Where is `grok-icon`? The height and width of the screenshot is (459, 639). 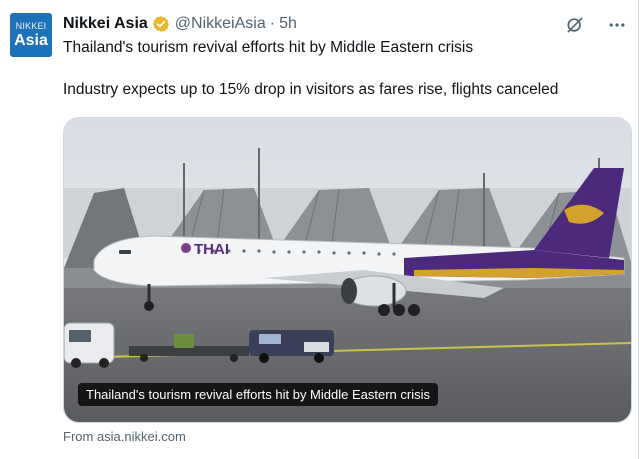 grok-icon is located at coordinates (575, 25).